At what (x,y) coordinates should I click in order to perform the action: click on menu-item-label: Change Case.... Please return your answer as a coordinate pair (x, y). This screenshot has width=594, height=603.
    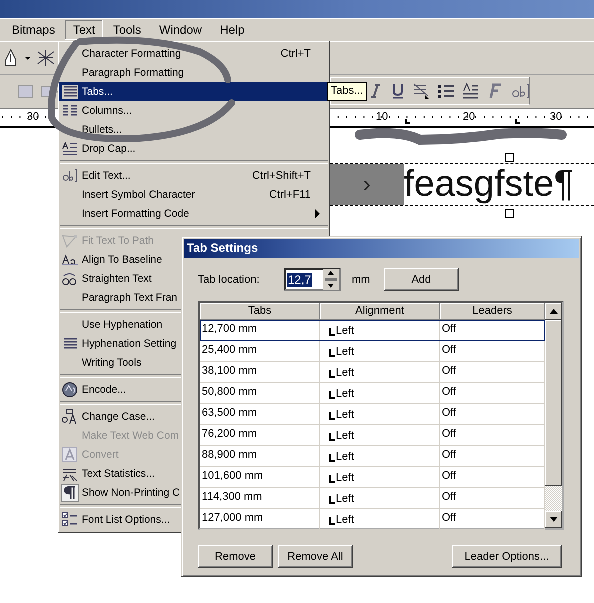
    Looking at the image, I should click on (118, 416).